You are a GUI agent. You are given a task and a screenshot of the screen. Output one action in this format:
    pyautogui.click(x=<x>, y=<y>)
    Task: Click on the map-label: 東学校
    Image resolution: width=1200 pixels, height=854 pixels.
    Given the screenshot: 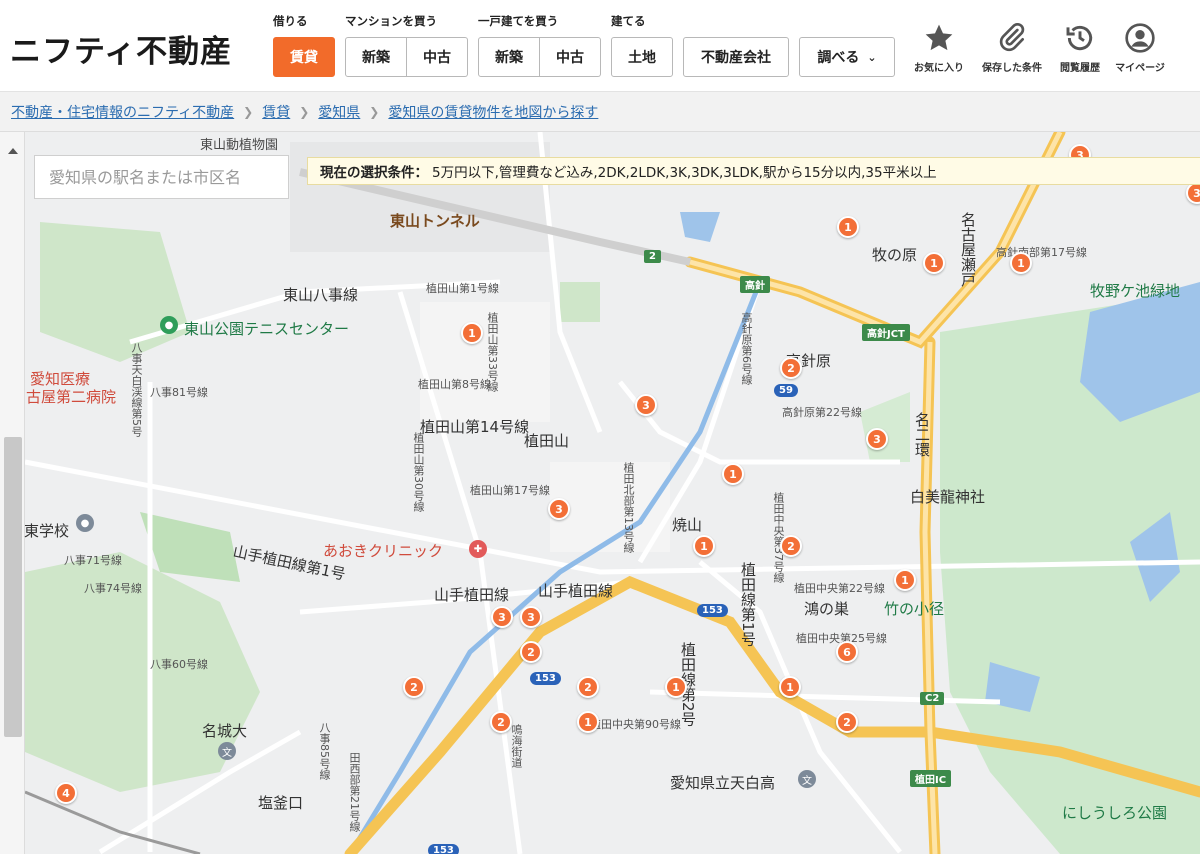 What is the action you would take?
    pyautogui.click(x=47, y=531)
    